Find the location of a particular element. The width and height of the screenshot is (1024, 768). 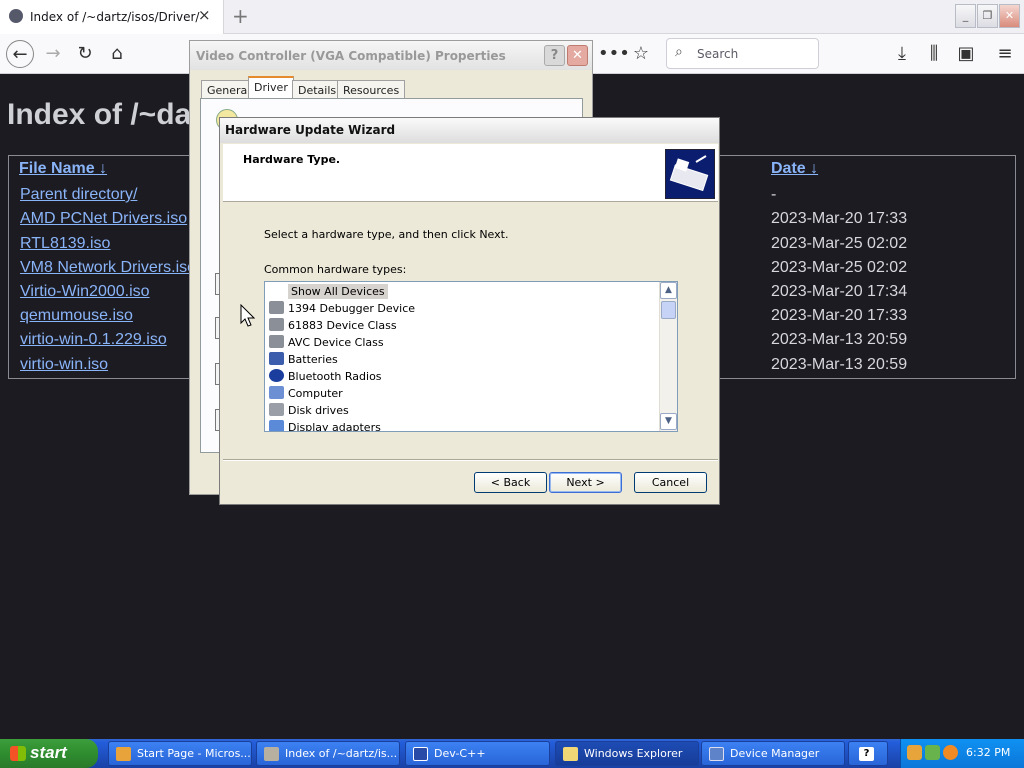

file-link: virtio-win.iso is located at coordinates (64, 365).